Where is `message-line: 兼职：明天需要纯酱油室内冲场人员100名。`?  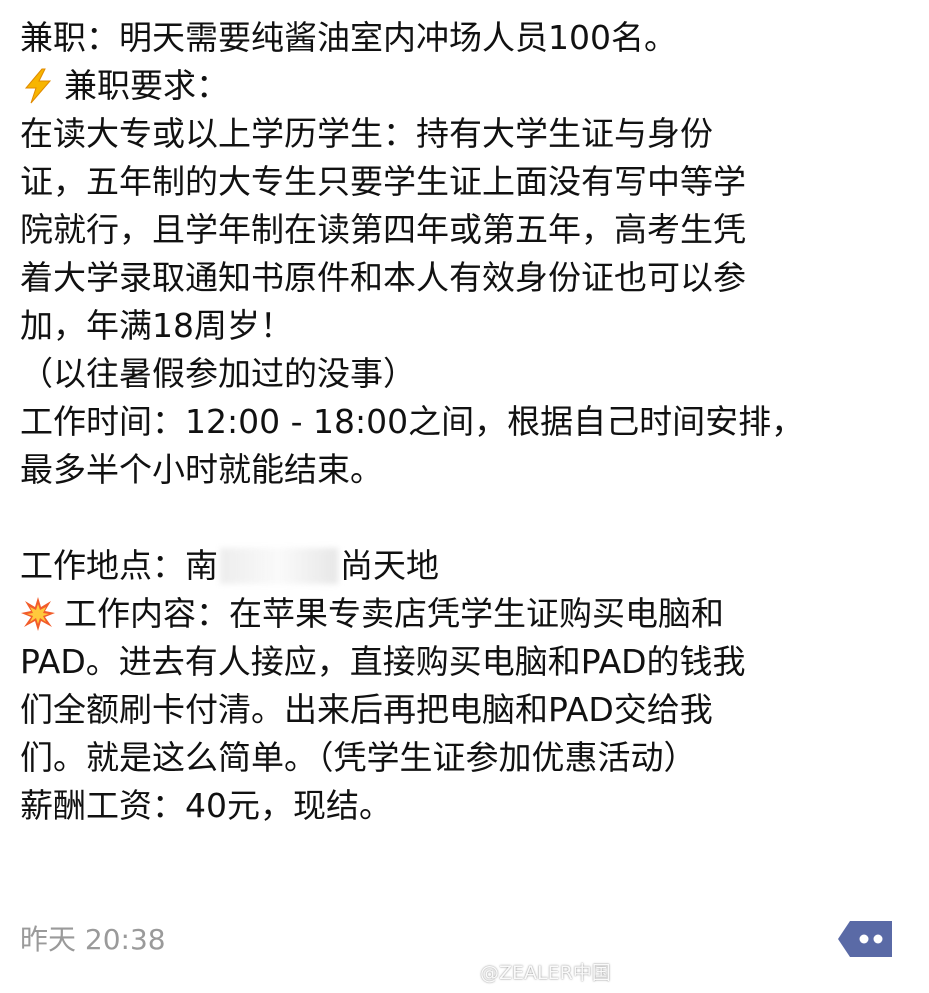
message-line: 兼职：明天需要纯酱油室内冲场人员100名。 is located at coordinates (460, 38).